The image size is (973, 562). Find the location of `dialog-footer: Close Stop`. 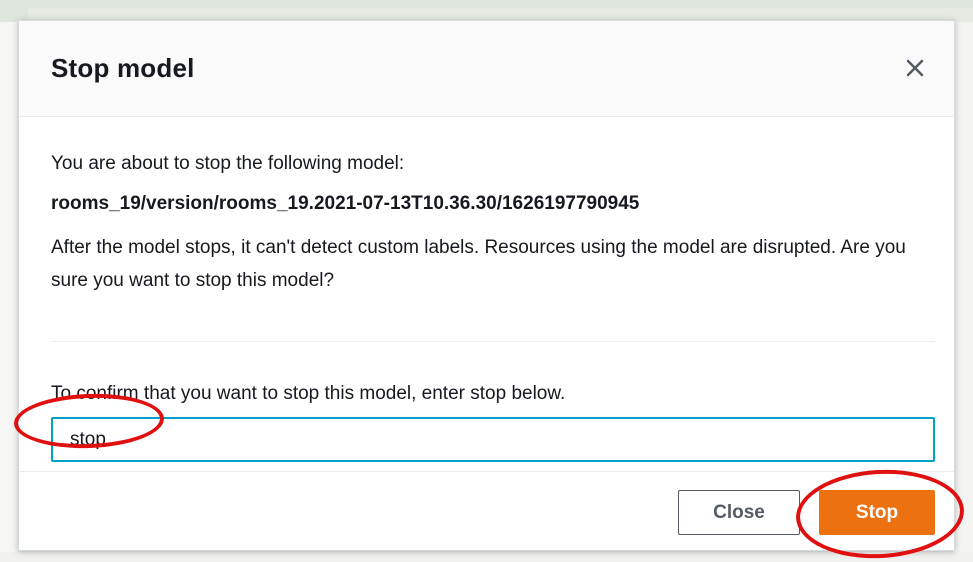

dialog-footer: Close Stop is located at coordinates (486, 511).